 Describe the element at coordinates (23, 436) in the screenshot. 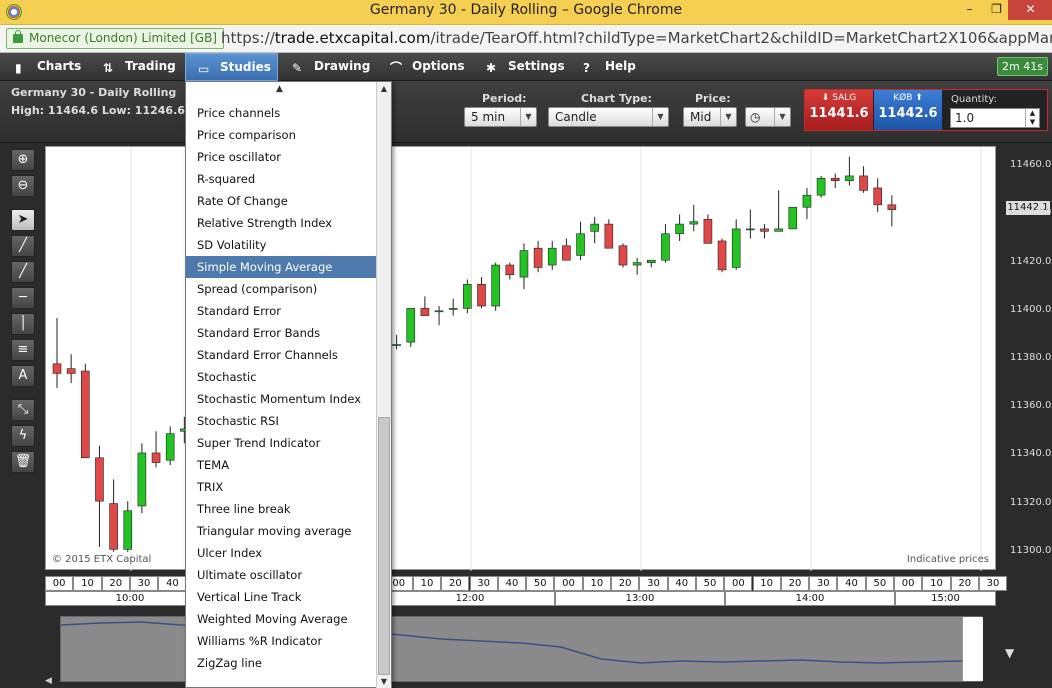

I see `fibonacci-icon: ϟ` at that location.